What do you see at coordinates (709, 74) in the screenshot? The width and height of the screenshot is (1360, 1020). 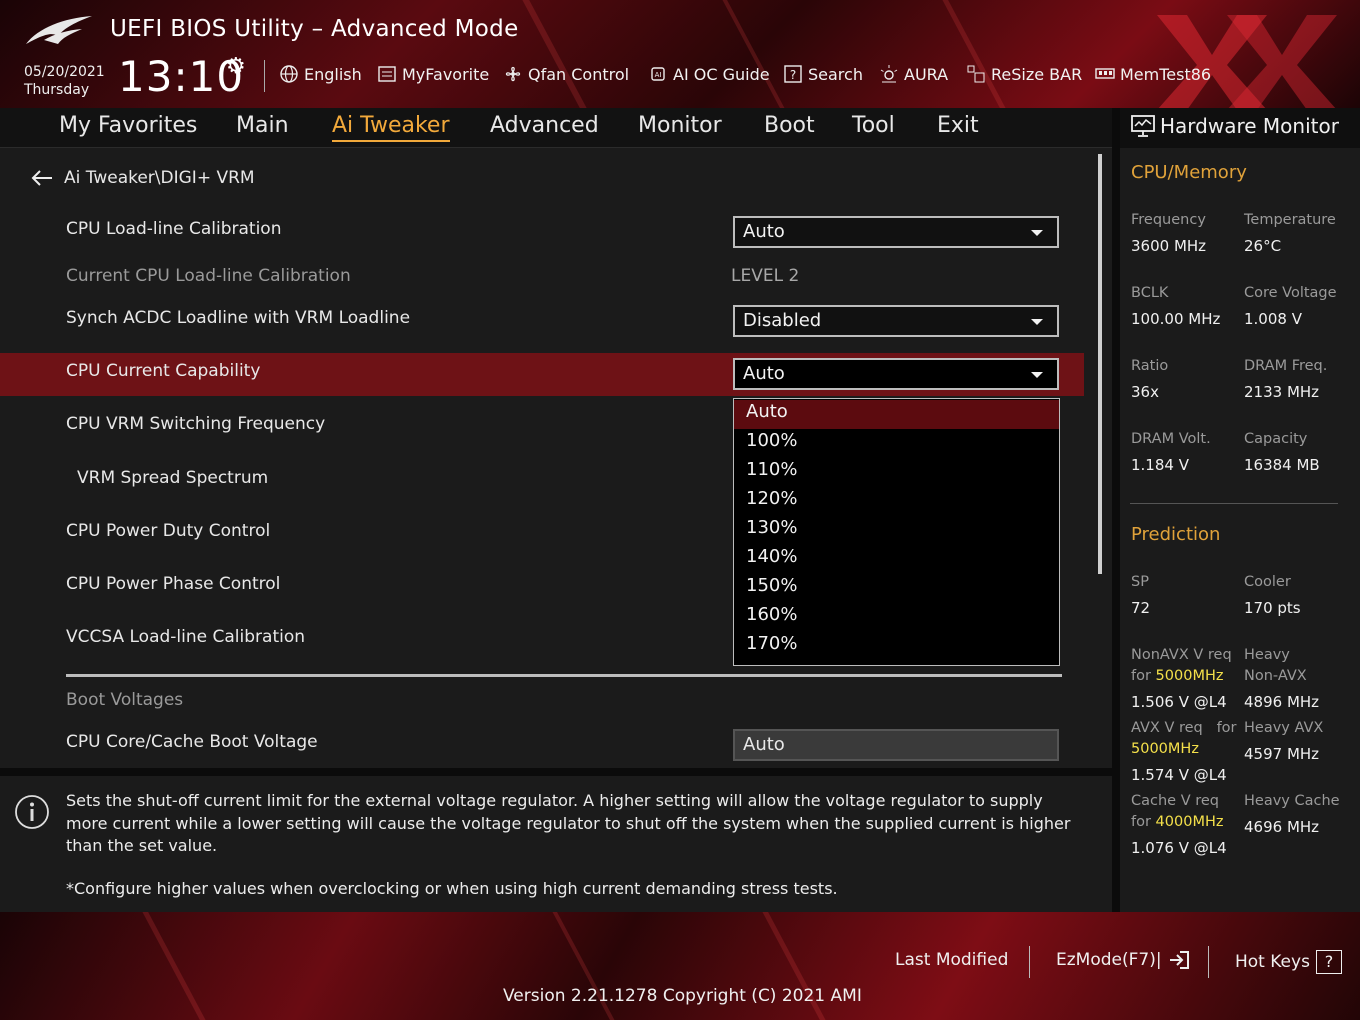 I see `ai-oc-guide-button: AI AI OC Guide` at bounding box center [709, 74].